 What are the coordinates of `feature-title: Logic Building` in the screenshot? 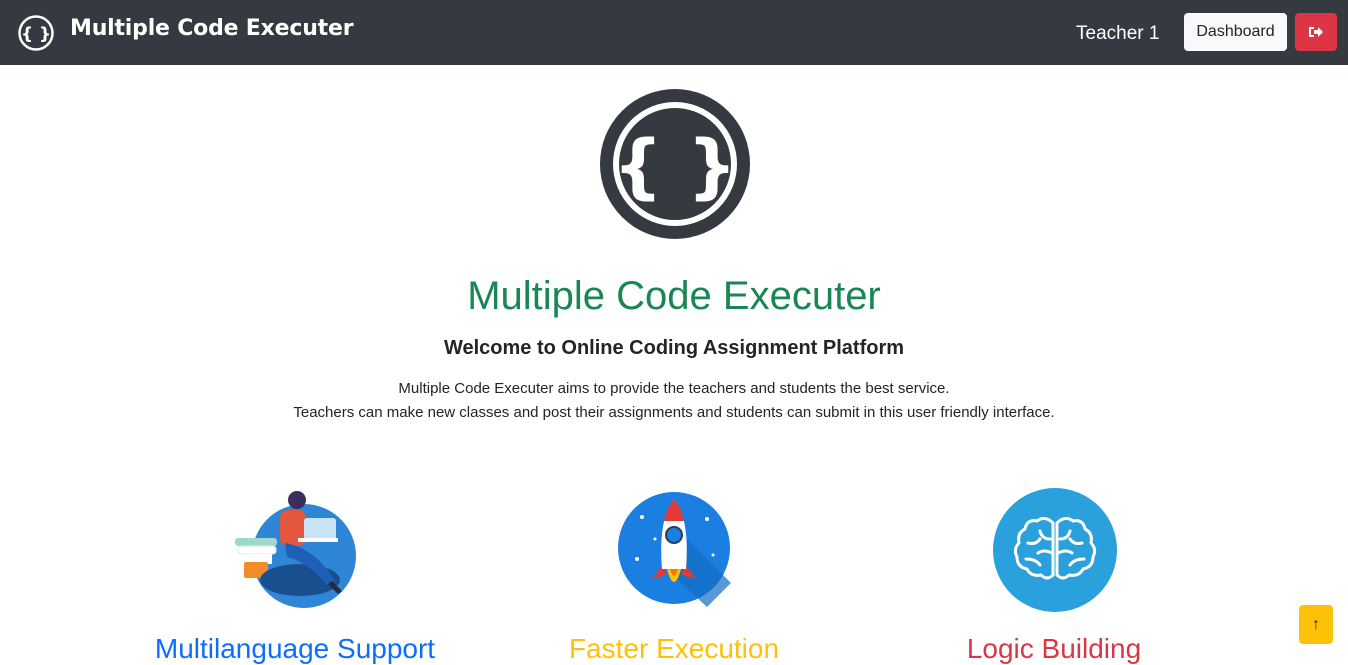 It's located at (1054, 648).